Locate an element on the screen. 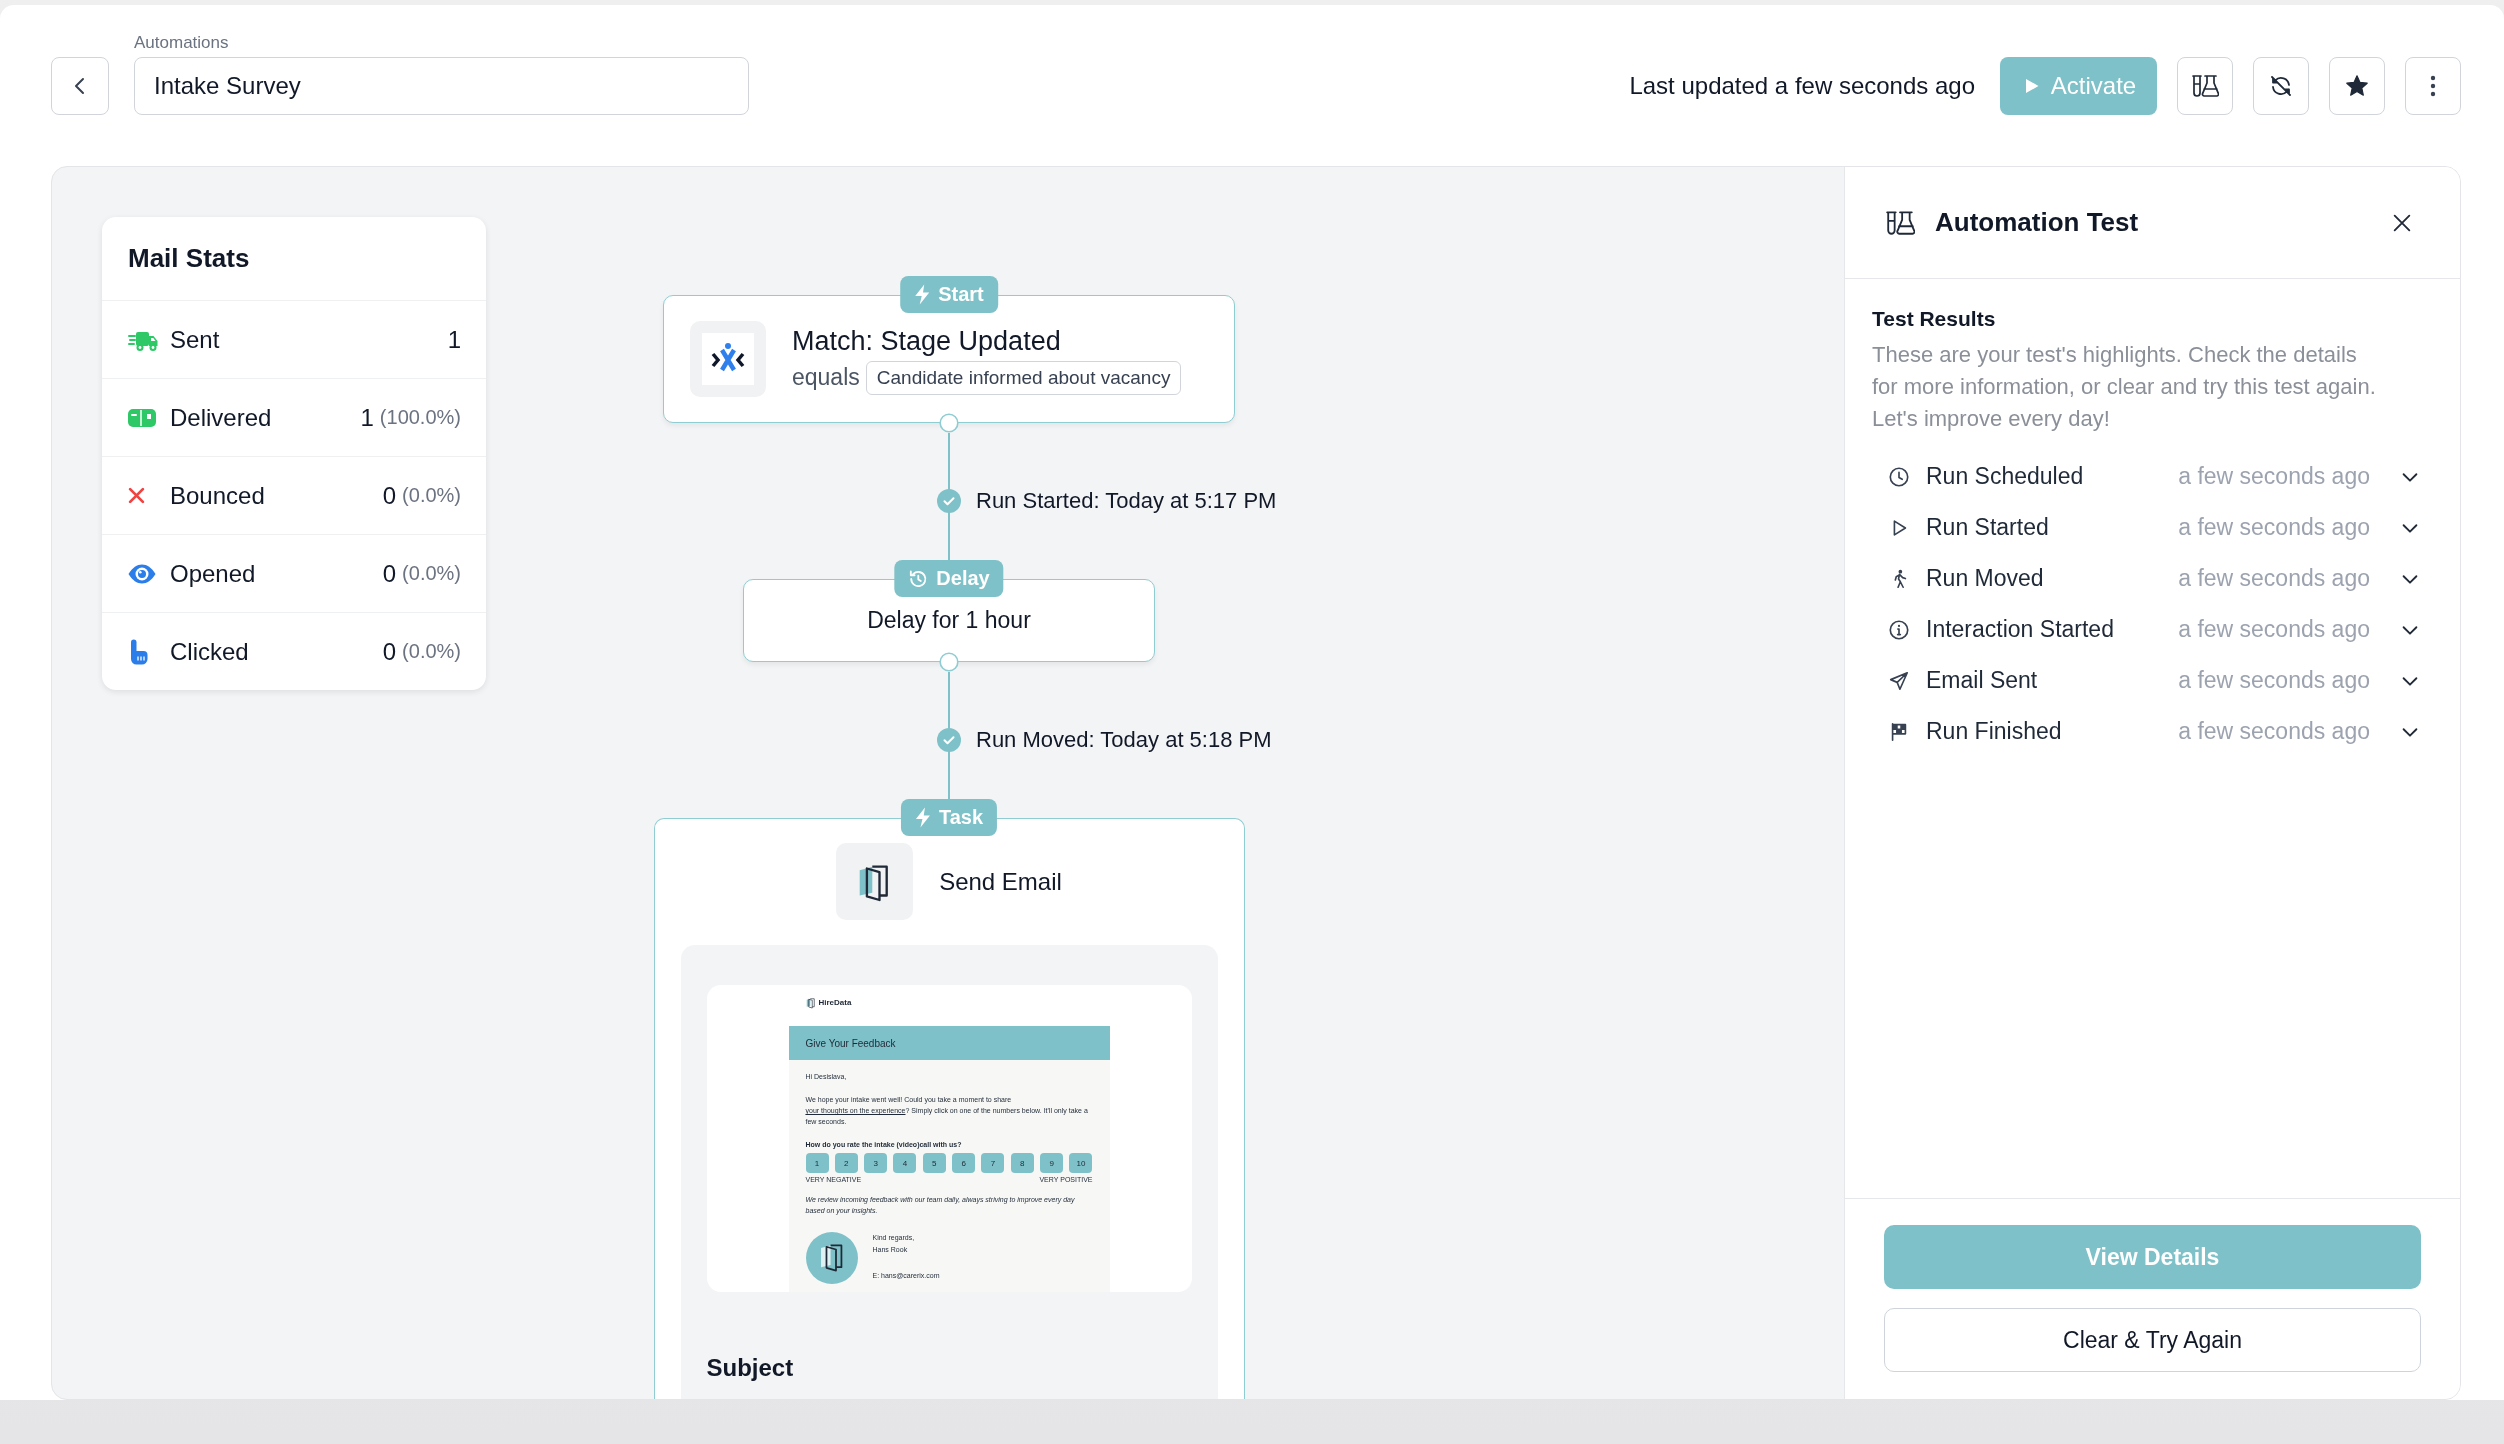  event-label: Run Finished is located at coordinates (1994, 731).